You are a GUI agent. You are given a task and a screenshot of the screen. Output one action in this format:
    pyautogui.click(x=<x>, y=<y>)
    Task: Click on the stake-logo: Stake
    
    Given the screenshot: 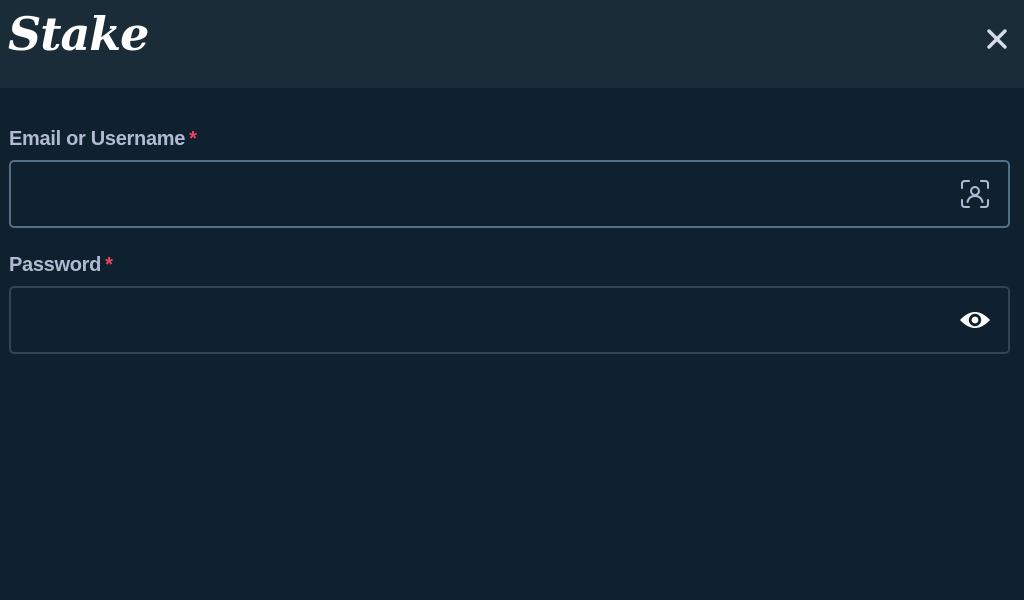 What is the action you would take?
    pyautogui.click(x=78, y=34)
    